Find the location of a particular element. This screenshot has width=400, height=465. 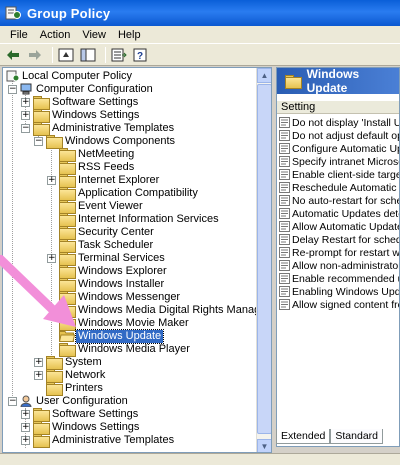

setting-row: Enable recommended updat is located at coordinates (338, 278).